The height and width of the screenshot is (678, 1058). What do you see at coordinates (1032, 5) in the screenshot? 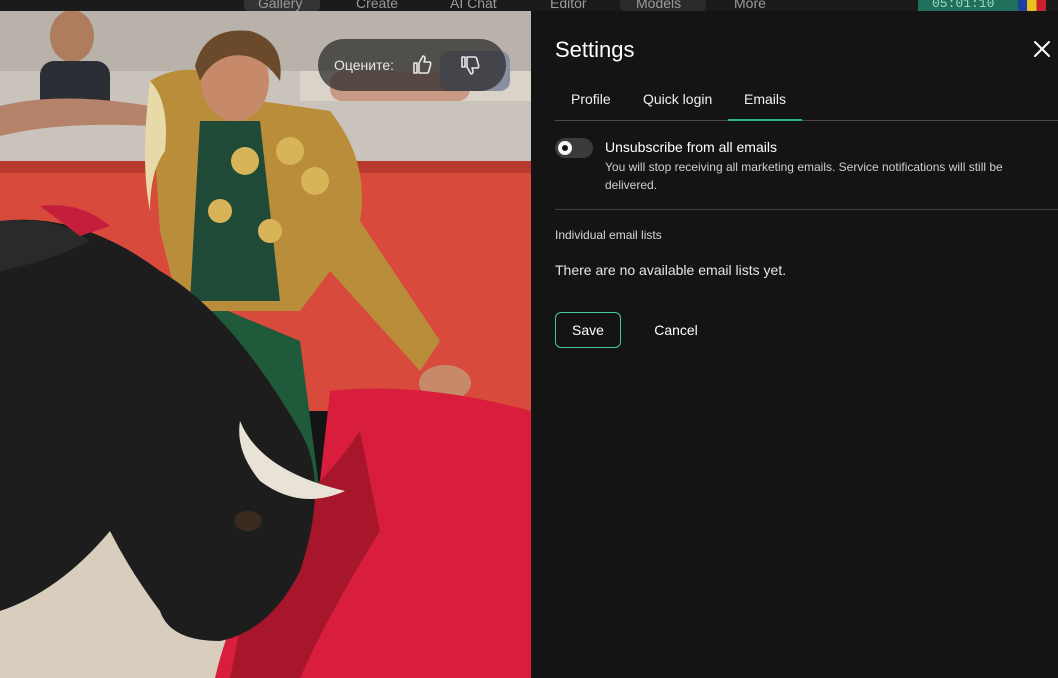
I see `language-flag-icon` at bounding box center [1032, 5].